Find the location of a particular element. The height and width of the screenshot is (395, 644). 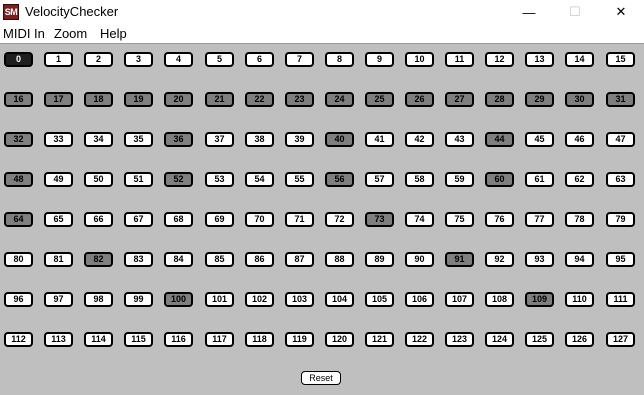

note-1: 1 is located at coordinates (58, 59).